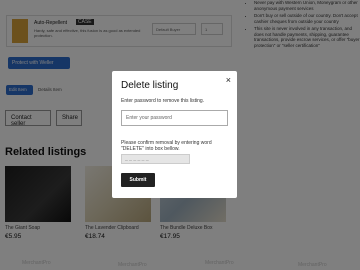  What do you see at coordinates (174, 118) in the screenshot?
I see `password-input` at bounding box center [174, 118].